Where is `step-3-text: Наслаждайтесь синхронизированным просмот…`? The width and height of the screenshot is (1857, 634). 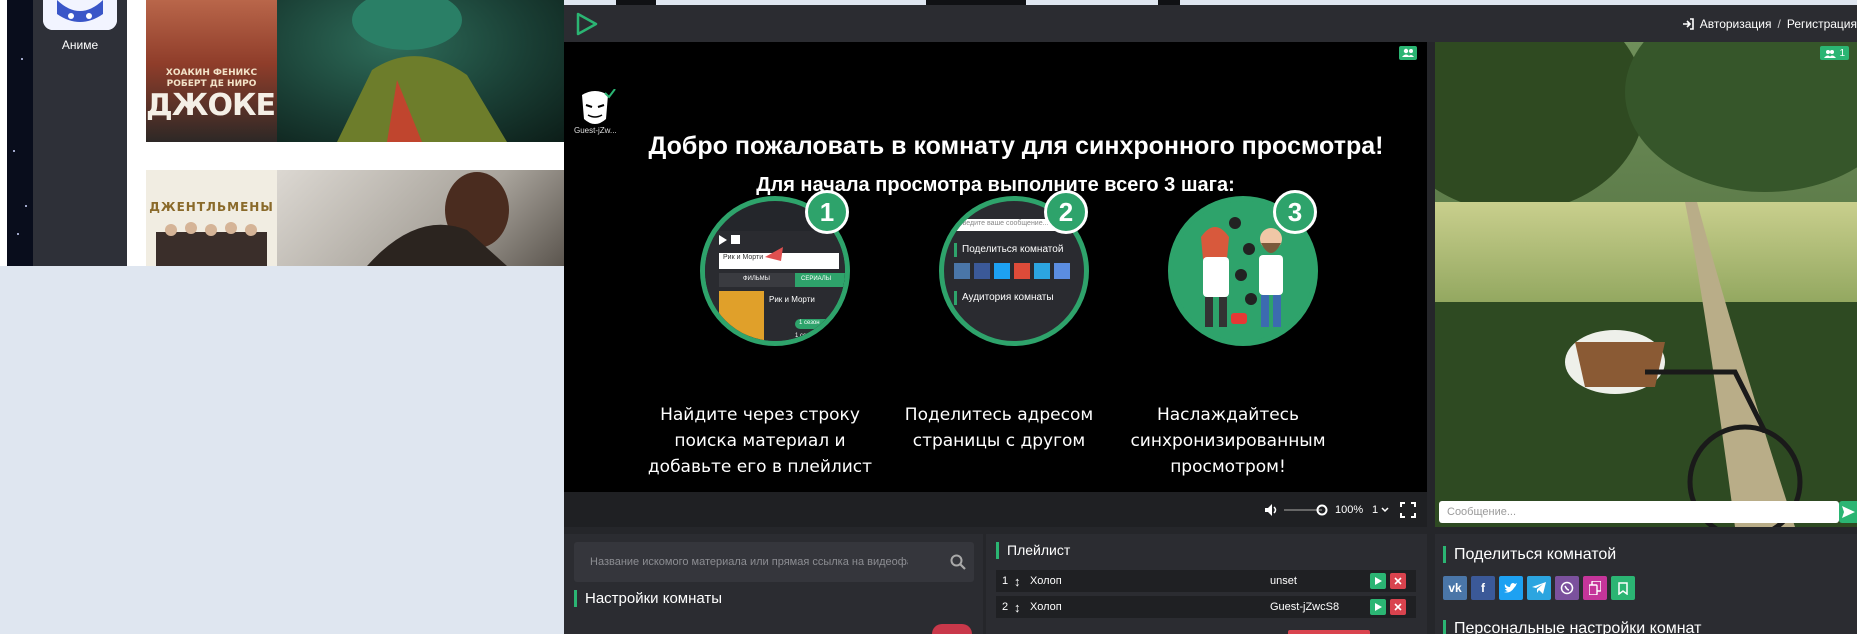
step-3-text: Наслаждайтесь синхронизированным просмот… is located at coordinates (1228, 441).